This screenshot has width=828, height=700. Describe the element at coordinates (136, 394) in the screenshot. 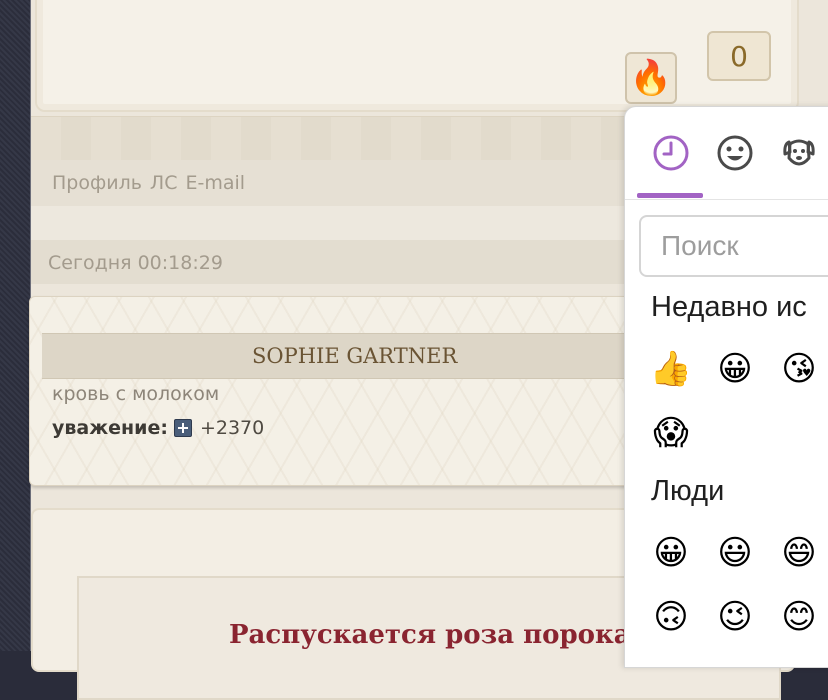

I see `author-status: кровь с молоком` at that location.